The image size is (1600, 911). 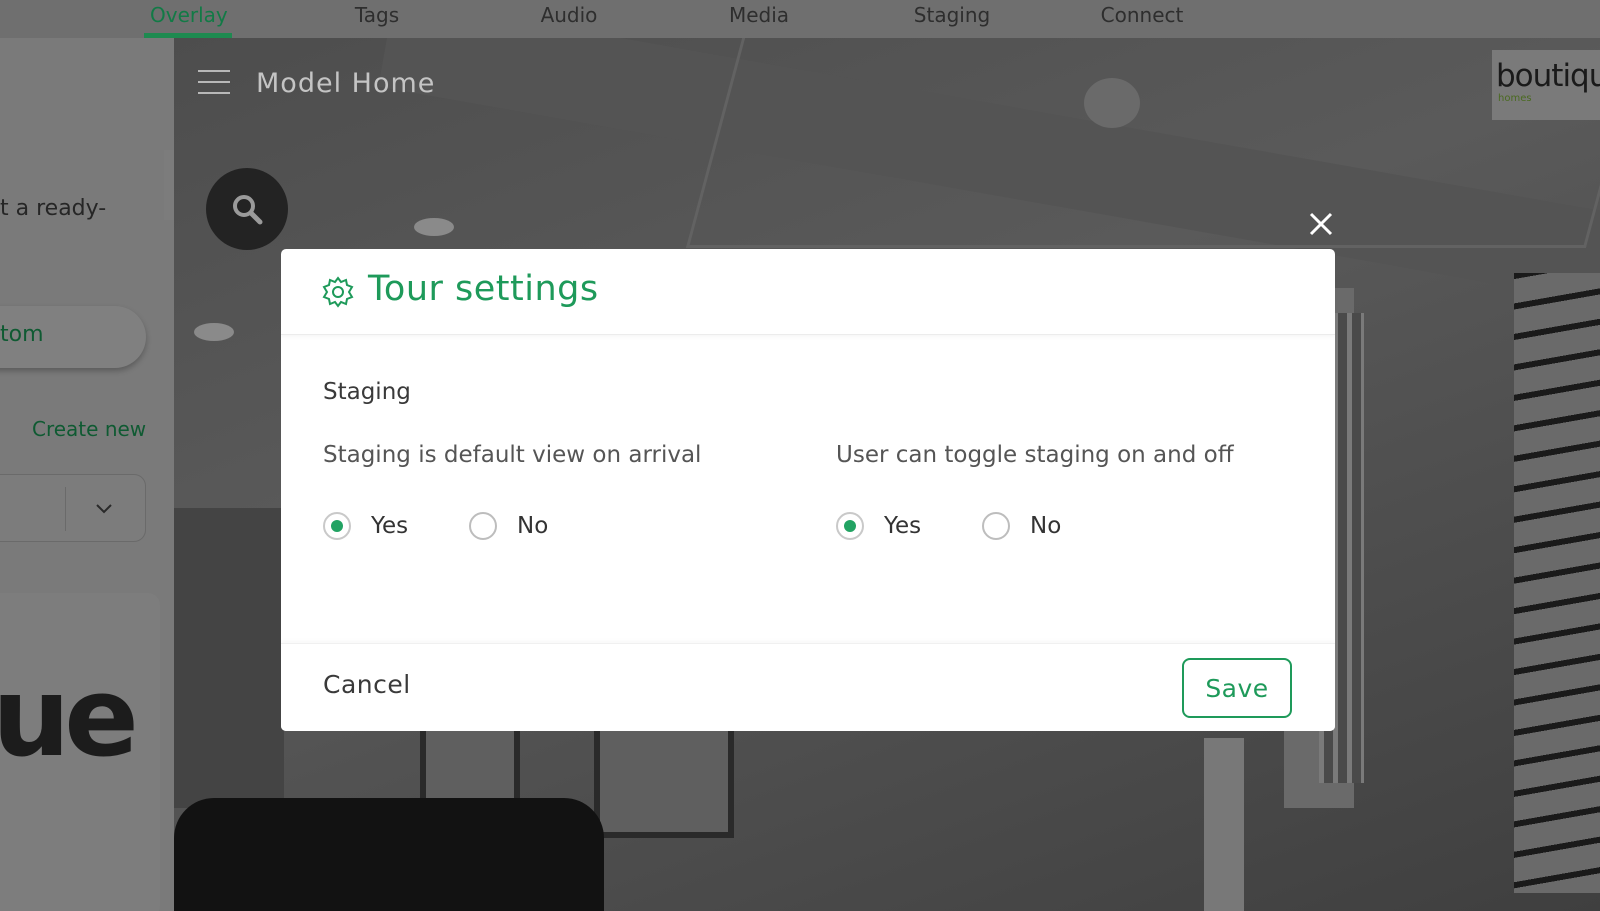 I want to click on tab-connect: Connect, so click(x=1142, y=19).